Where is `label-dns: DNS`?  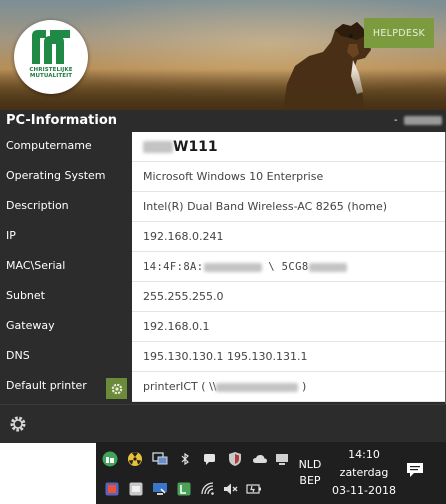 label-dns: DNS is located at coordinates (66, 357).